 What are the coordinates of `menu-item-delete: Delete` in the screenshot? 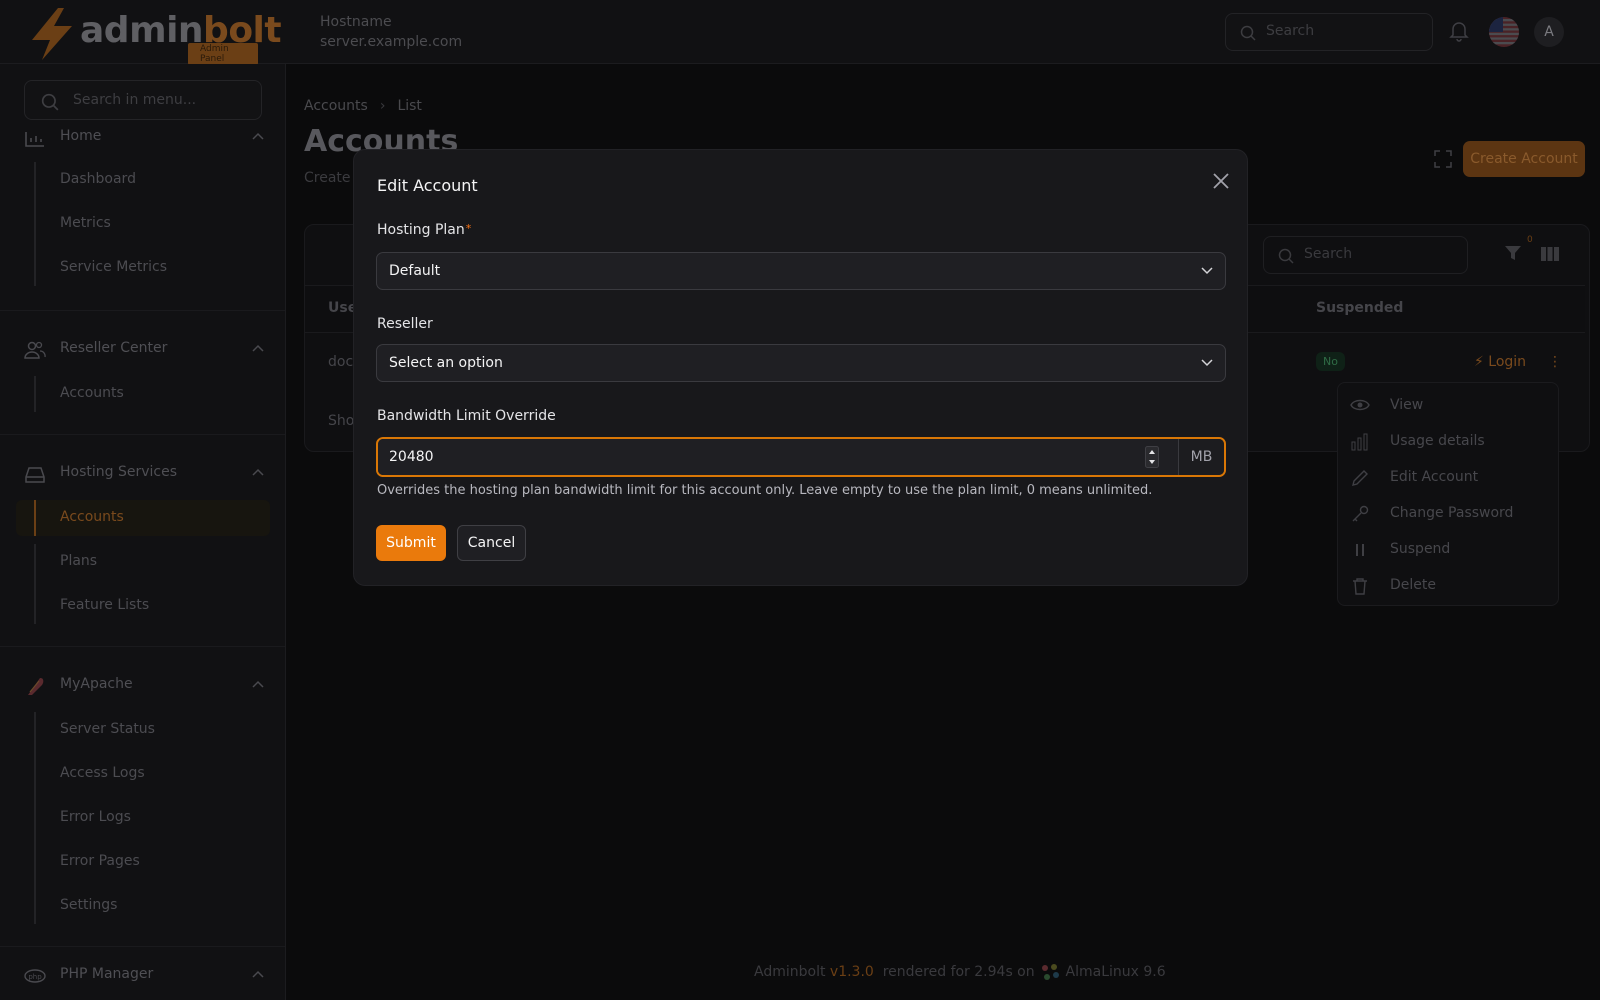 It's located at (1450, 586).